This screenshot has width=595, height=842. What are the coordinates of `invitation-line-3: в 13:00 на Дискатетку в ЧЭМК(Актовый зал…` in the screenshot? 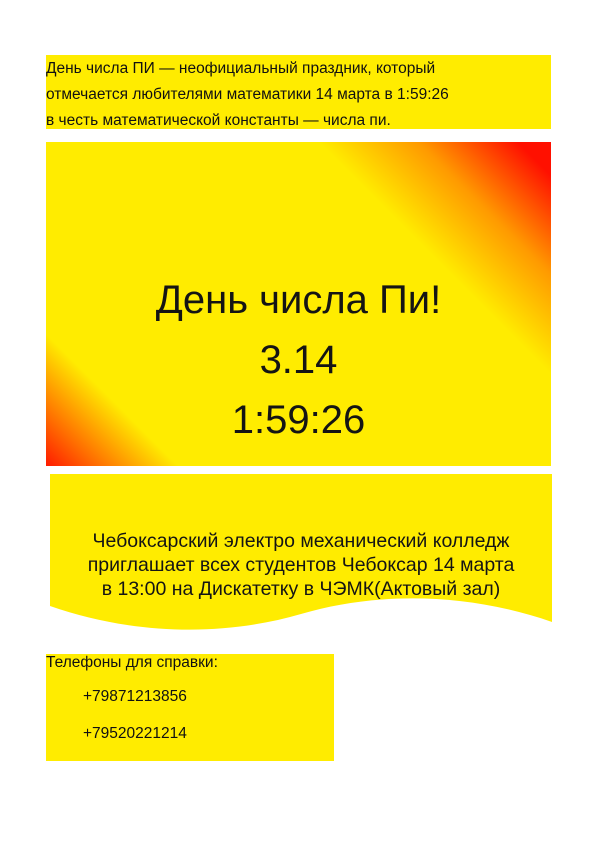 It's located at (301, 589).